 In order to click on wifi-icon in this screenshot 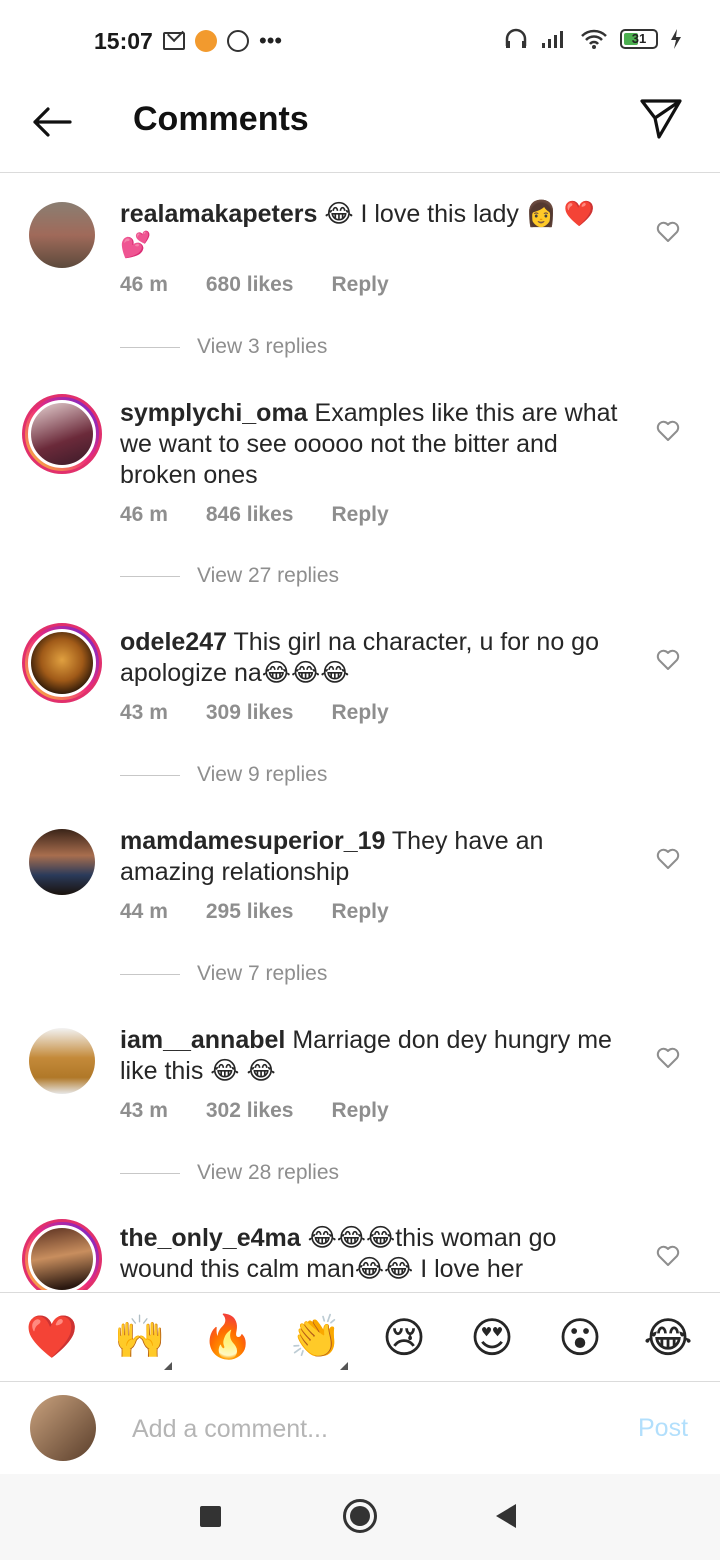, I will do `click(594, 39)`.